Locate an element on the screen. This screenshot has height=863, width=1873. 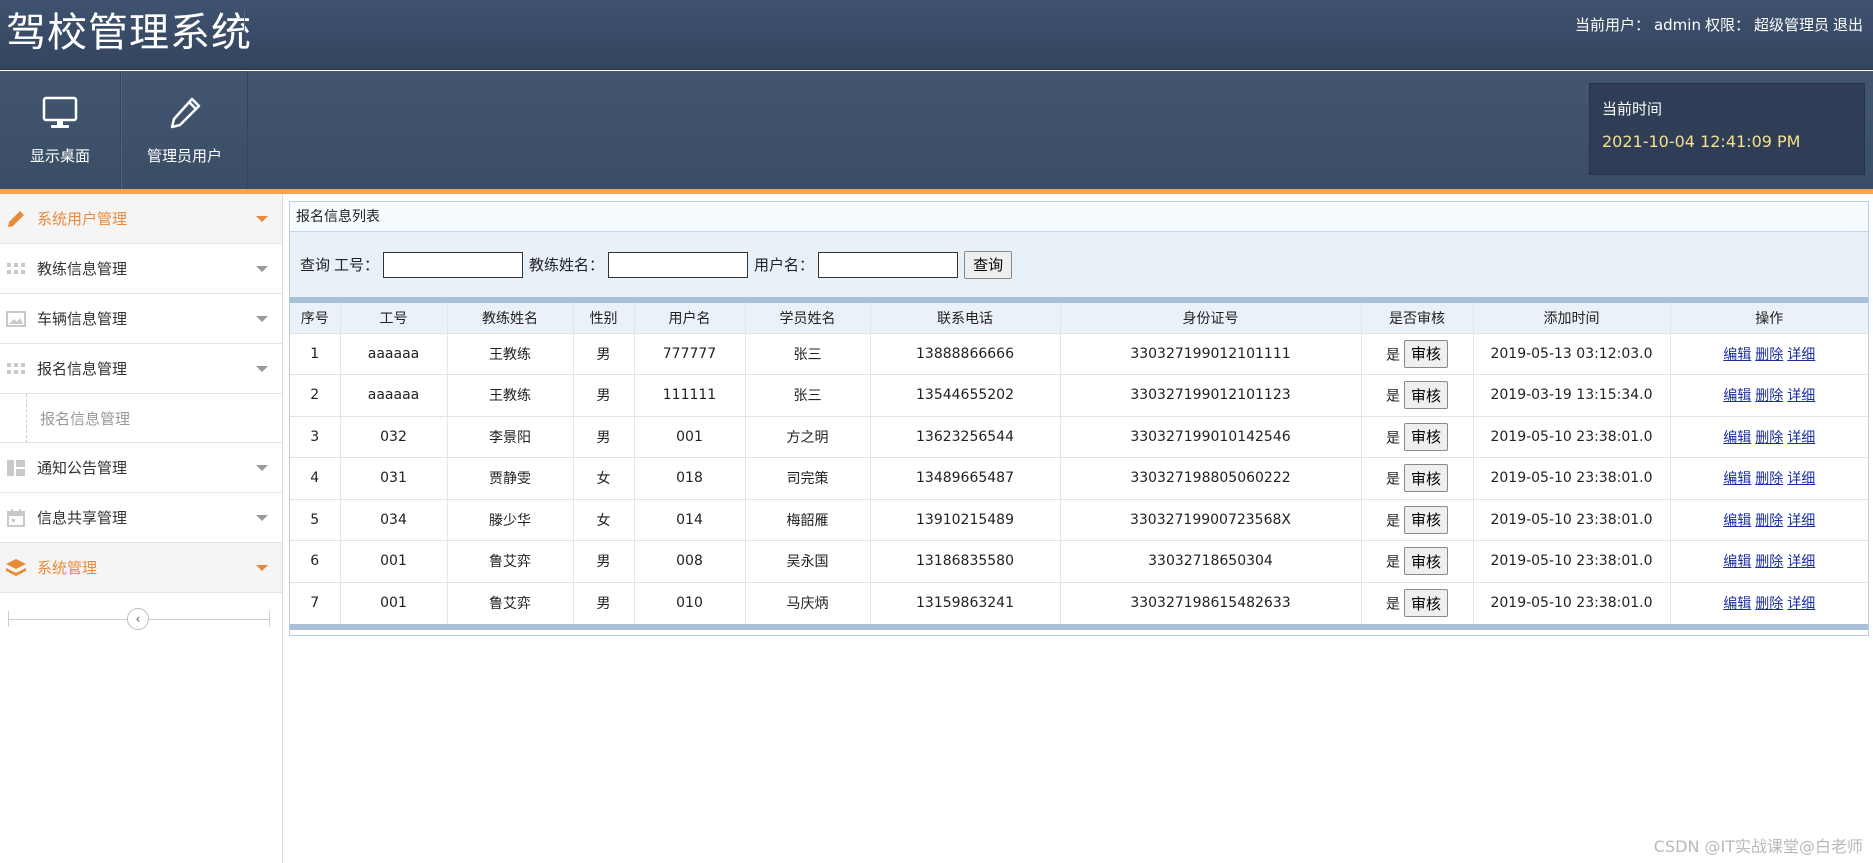
table-cell: 2019-05-10 23:38:01.0 is located at coordinates (1572, 437).